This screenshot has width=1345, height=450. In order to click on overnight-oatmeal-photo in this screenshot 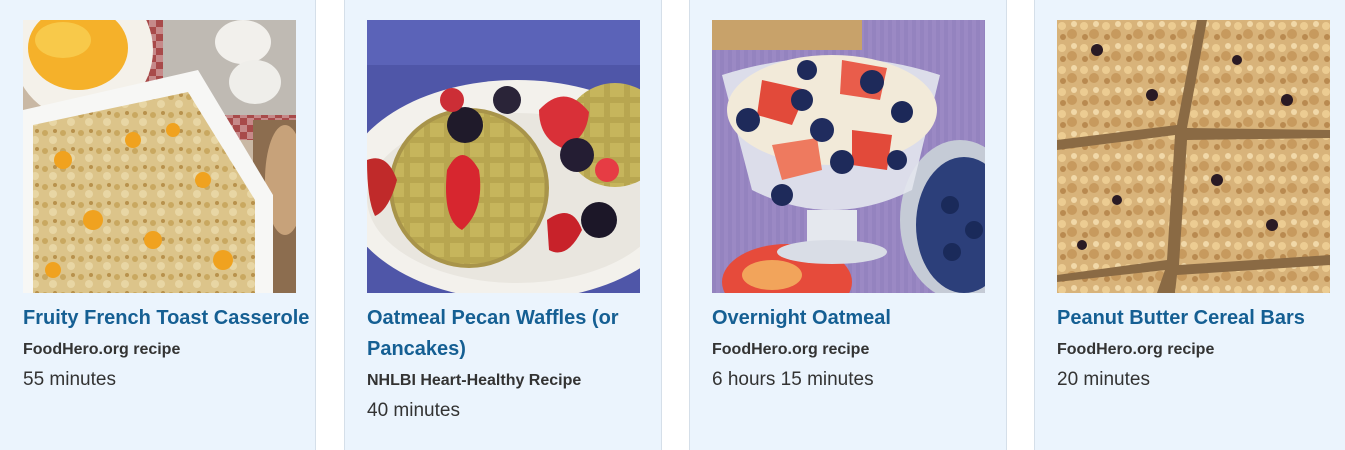, I will do `click(848, 156)`.